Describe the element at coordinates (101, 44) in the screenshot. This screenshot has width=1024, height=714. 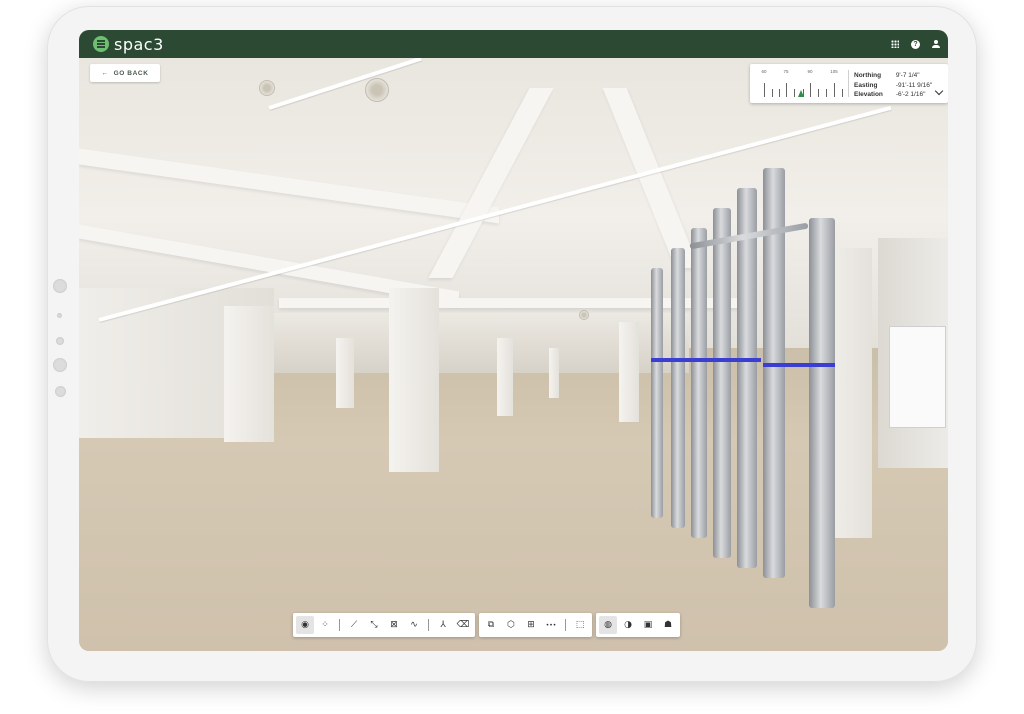
I see `menu-icon` at that location.